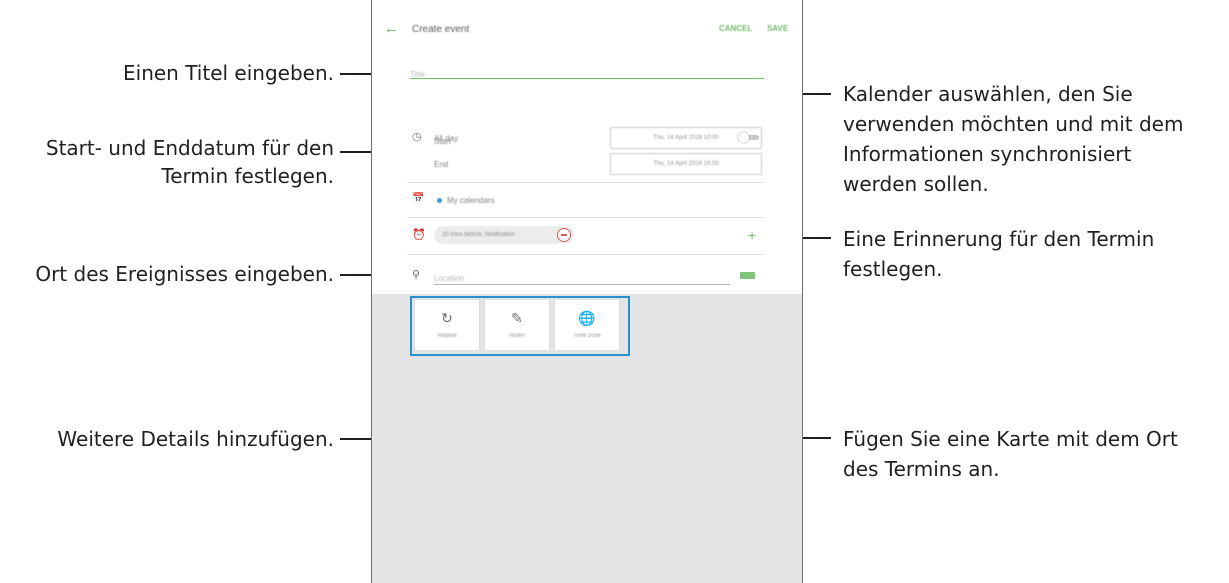  Describe the element at coordinates (417, 137) in the screenshot. I see `clock-icon: ◷` at that location.